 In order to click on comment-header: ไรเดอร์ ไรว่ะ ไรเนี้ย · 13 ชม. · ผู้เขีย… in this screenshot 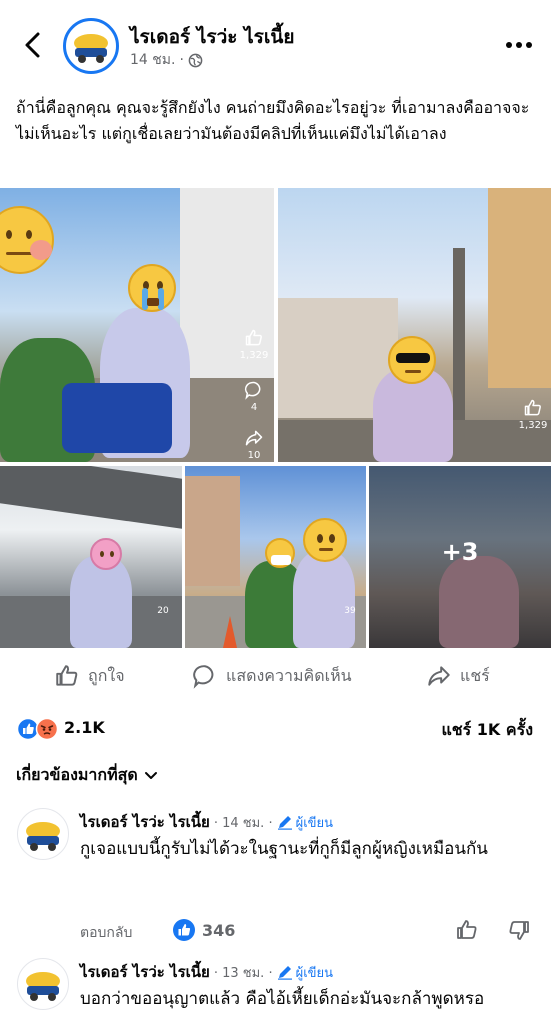, I will do `click(206, 972)`.